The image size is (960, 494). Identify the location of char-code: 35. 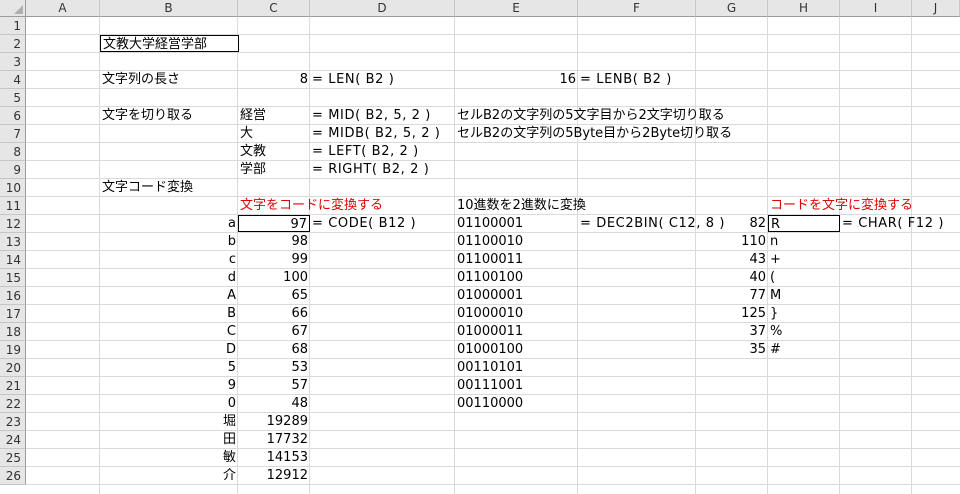
(732, 349).